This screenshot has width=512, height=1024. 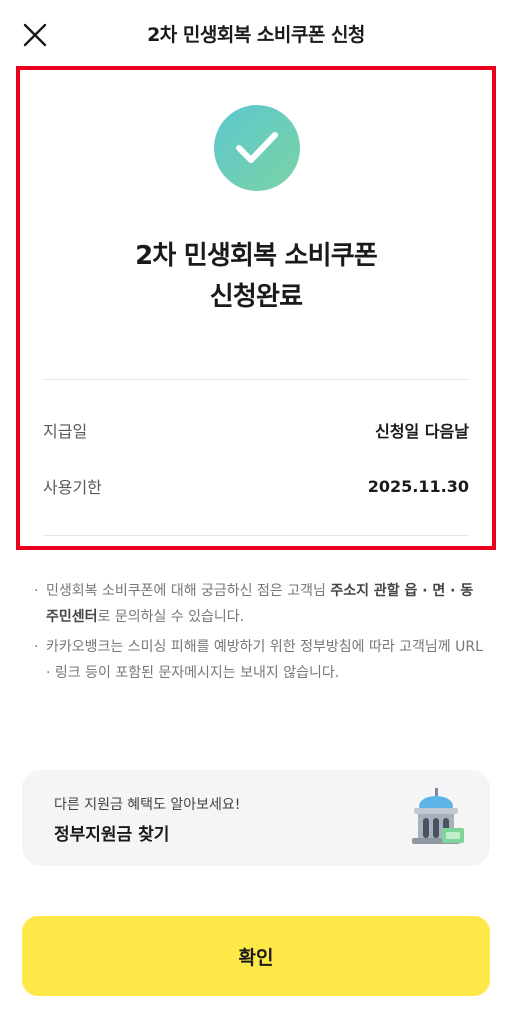 What do you see at coordinates (438, 816) in the screenshot?
I see `government-building-icon` at bounding box center [438, 816].